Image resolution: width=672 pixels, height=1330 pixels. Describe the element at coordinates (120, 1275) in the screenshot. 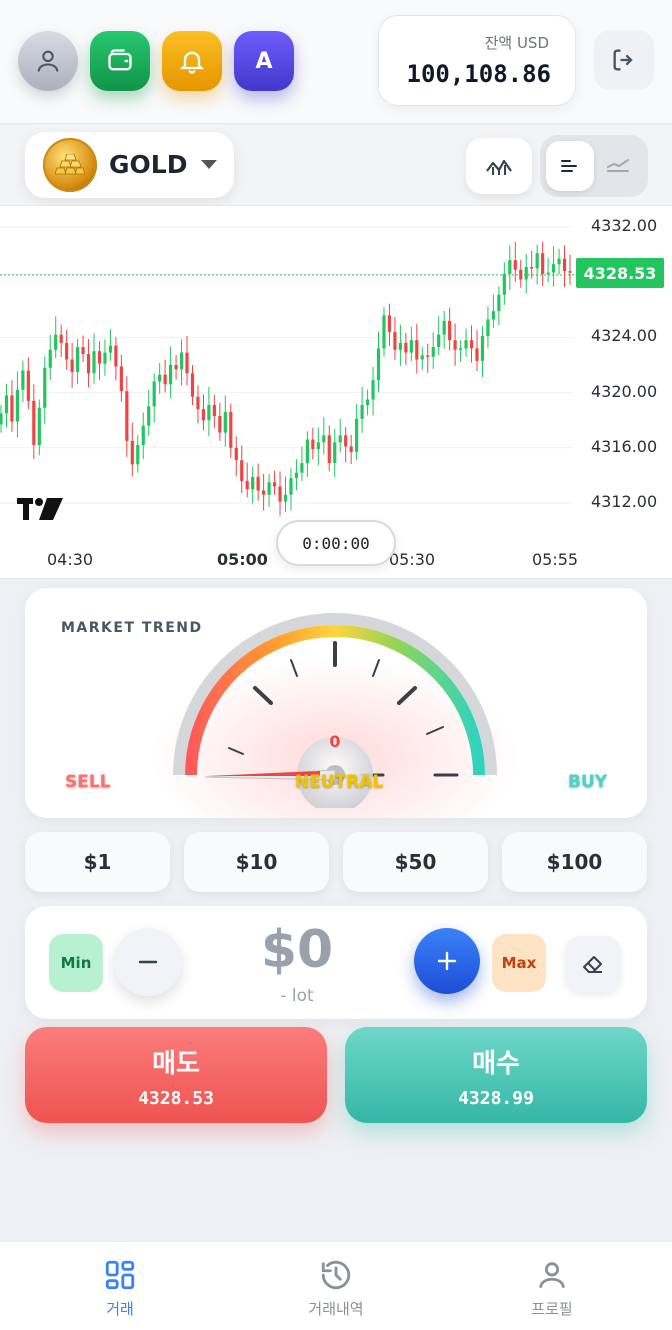

I see `grid-icon` at that location.